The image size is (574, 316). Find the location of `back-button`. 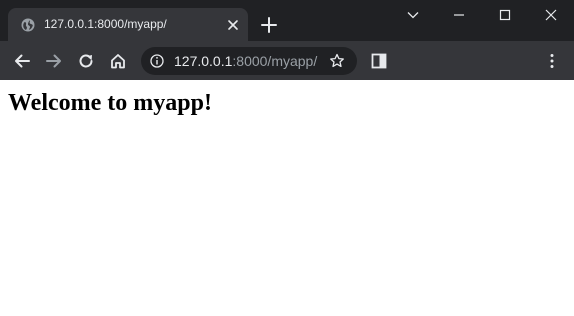

back-button is located at coordinates (22, 61).